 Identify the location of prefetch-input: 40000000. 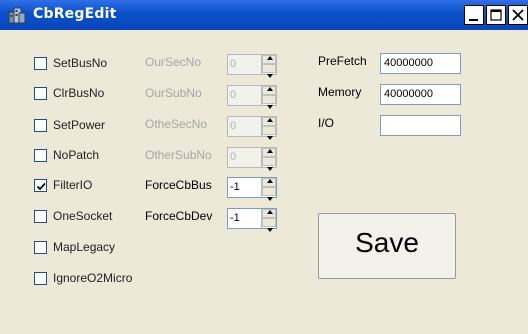
(420, 63).